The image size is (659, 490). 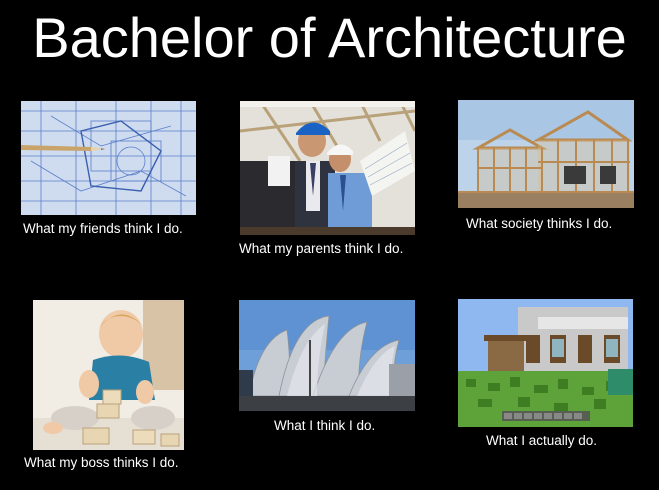 What do you see at coordinates (101, 462) in the screenshot?
I see `caption-boss: What my boss thinks I do.` at bounding box center [101, 462].